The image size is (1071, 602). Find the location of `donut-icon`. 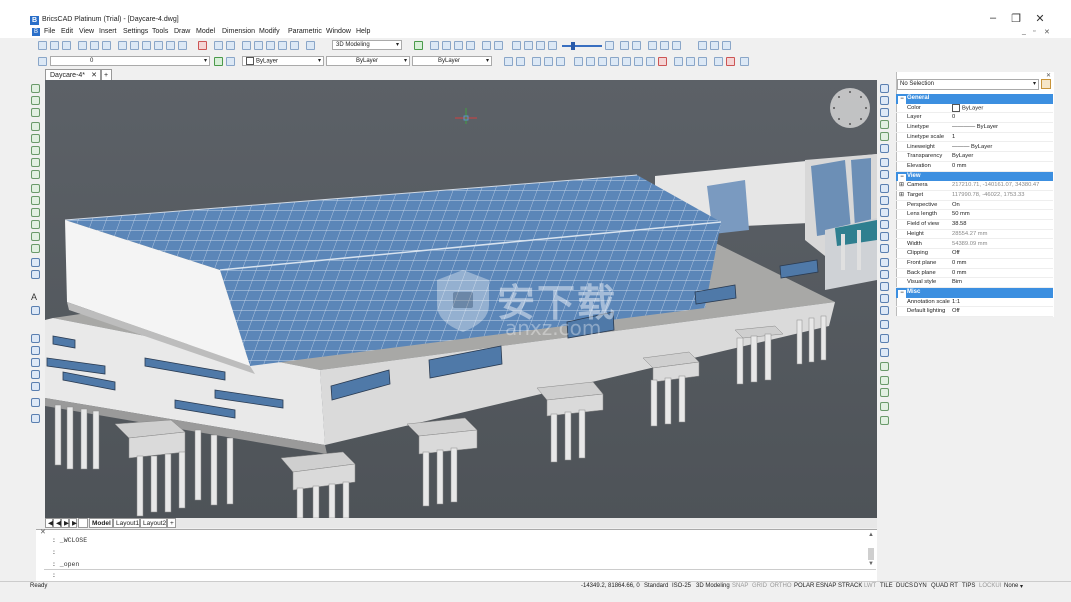

donut-icon is located at coordinates (35, 262).